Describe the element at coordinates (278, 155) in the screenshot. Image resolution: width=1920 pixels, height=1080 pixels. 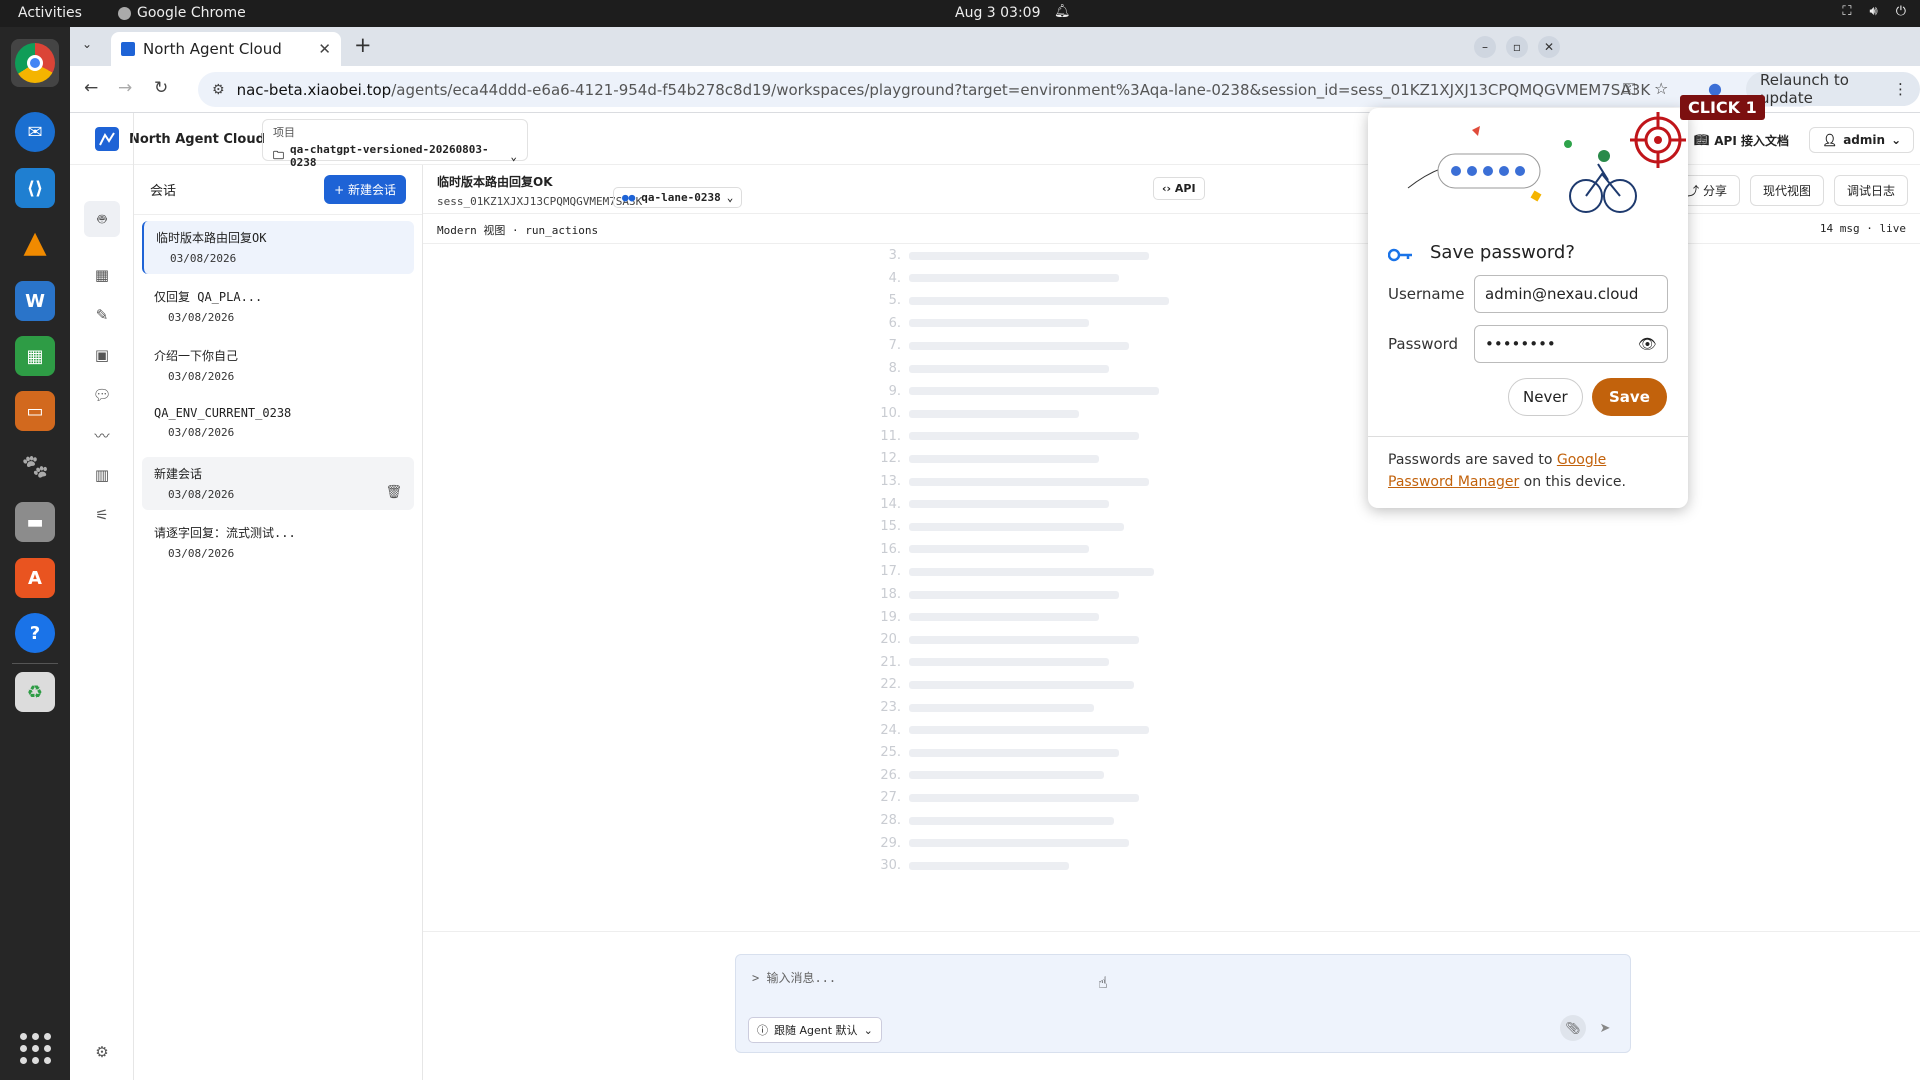
I see `folder-icon: 🗀` at that location.